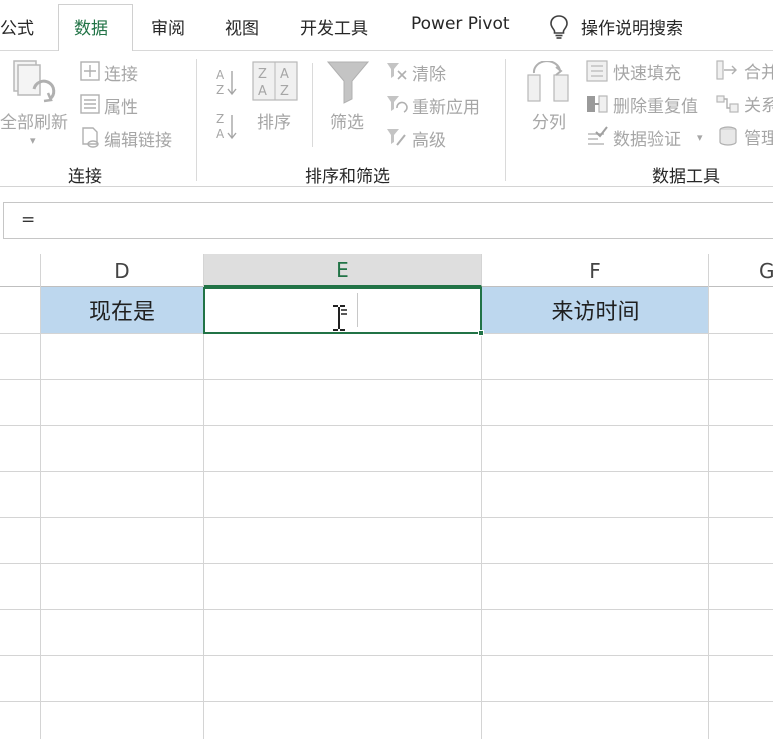  Describe the element at coordinates (85, 177) in the screenshot. I see `connections-group-label: 连接` at that location.